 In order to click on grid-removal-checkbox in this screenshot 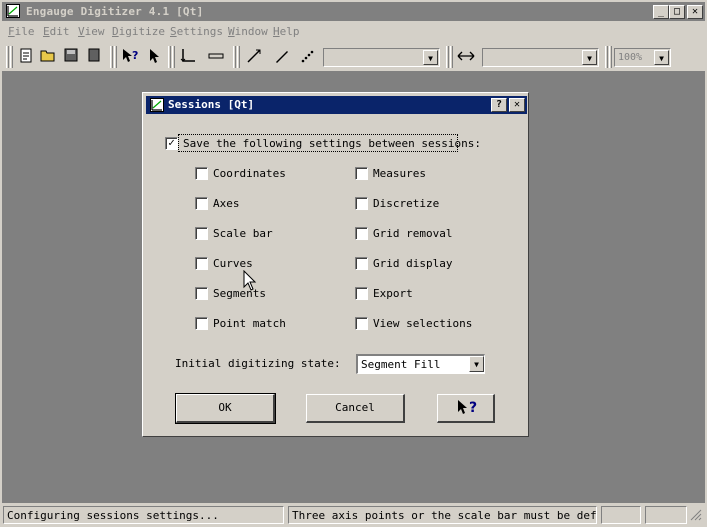, I will do `click(361, 233)`.